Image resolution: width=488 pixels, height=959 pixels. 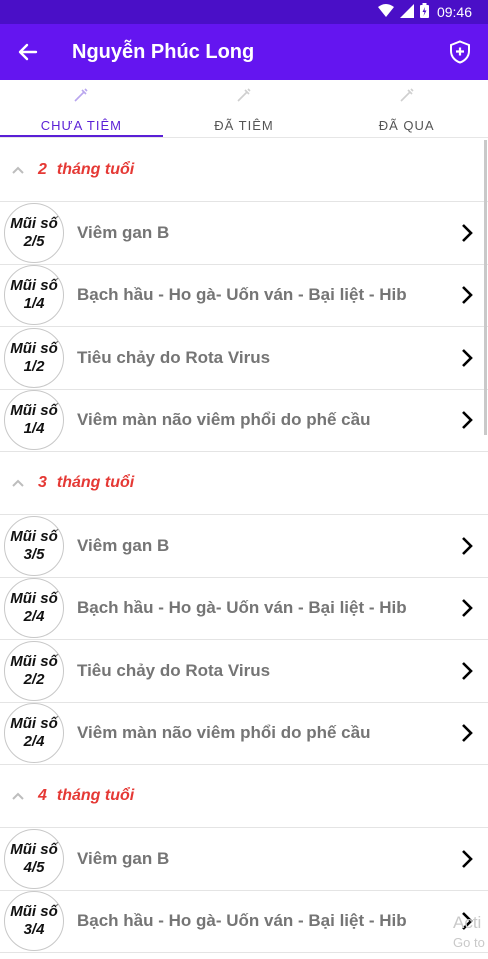 I want to click on dose-count: 3/4, so click(x=34, y=930).